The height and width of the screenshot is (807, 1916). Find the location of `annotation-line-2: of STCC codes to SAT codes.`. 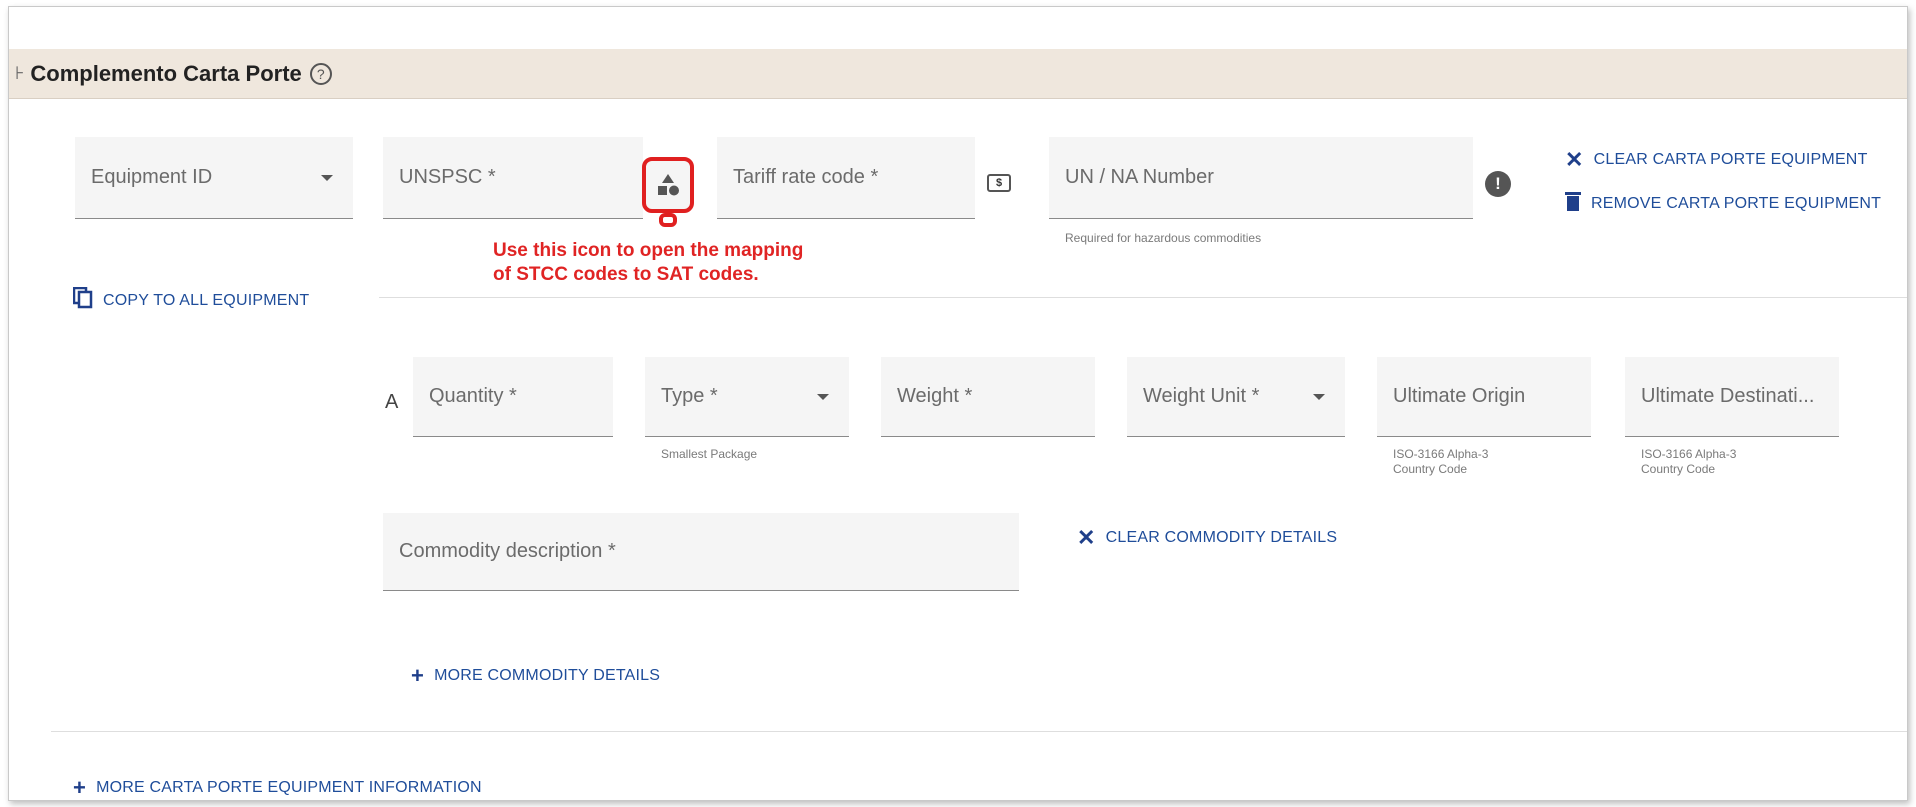

annotation-line-2: of STCC codes to SAT codes. is located at coordinates (626, 274).